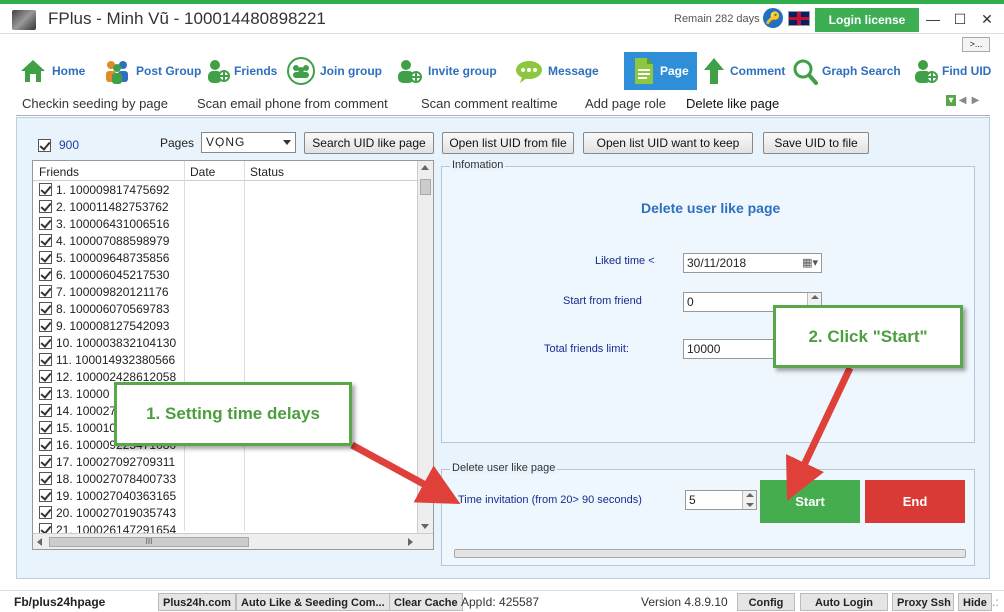 Image resolution: width=1004 pixels, height=612 pixels. Describe the element at coordinates (225, 223) in the screenshot. I see `table-row: 3. 100006431006516` at that location.